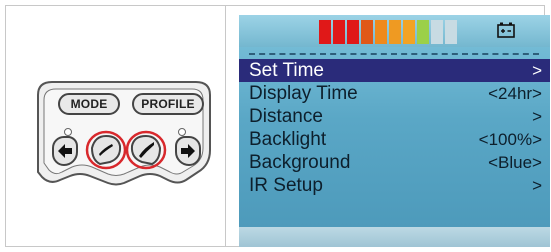 Image resolution: width=551 pixels, height=252 pixels. Describe the element at coordinates (394, 139) in the screenshot. I see `menu-item: Backlight <100%>` at that location.